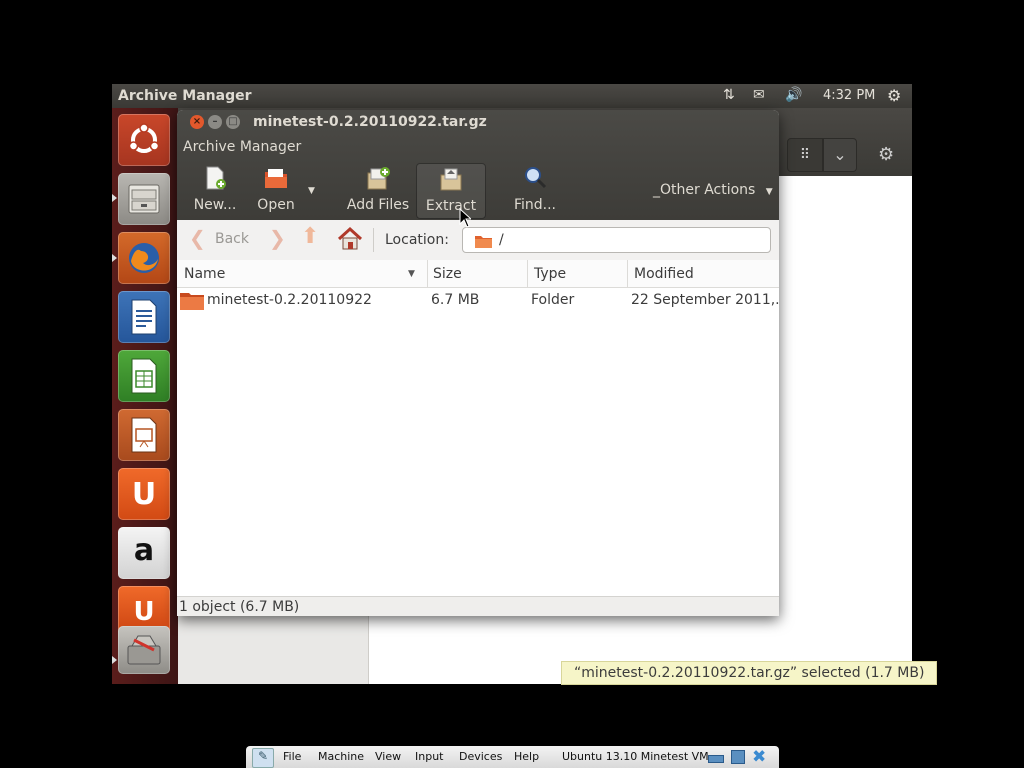  Describe the element at coordinates (455, 300) in the screenshot. I see `row-size: 6.7 MB` at that location.